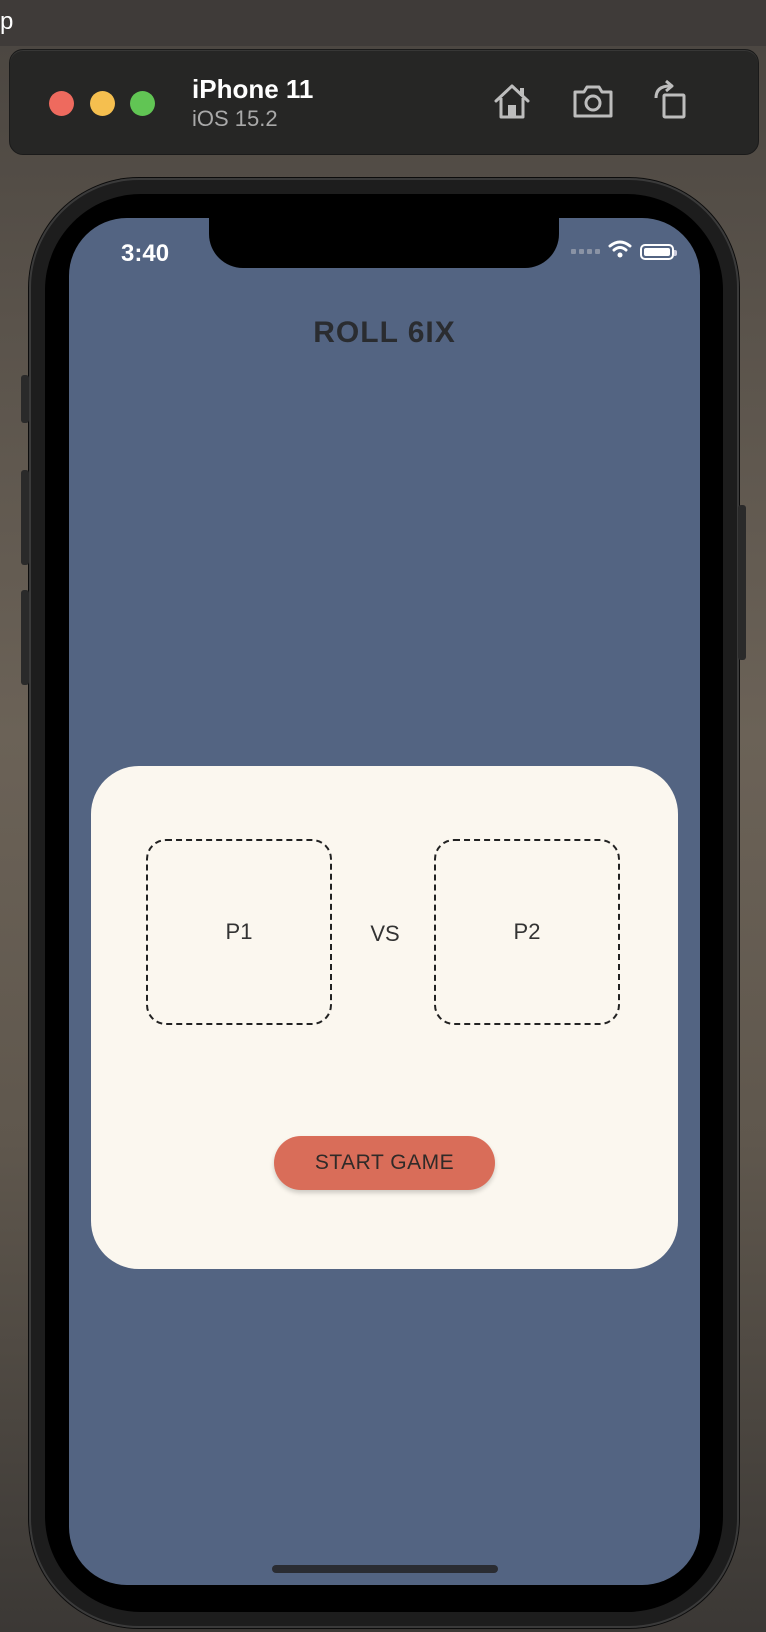  I want to click on device-name: iPhone 11, so click(253, 89).